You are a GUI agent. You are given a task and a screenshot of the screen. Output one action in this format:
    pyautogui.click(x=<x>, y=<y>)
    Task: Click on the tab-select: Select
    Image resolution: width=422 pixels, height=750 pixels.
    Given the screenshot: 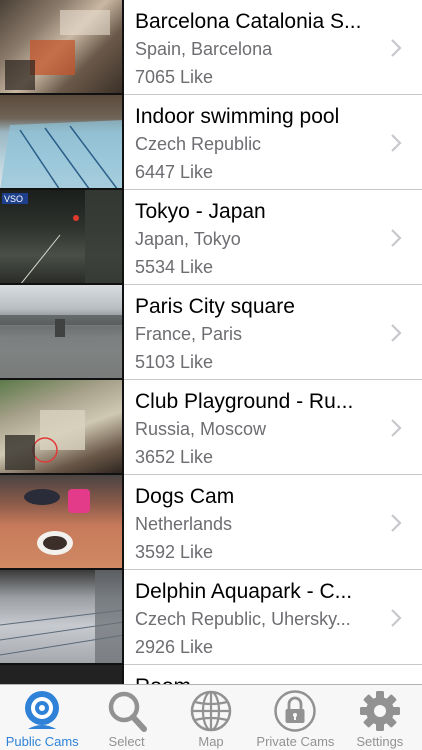 What is the action you would take?
    pyautogui.click(x=126, y=717)
    